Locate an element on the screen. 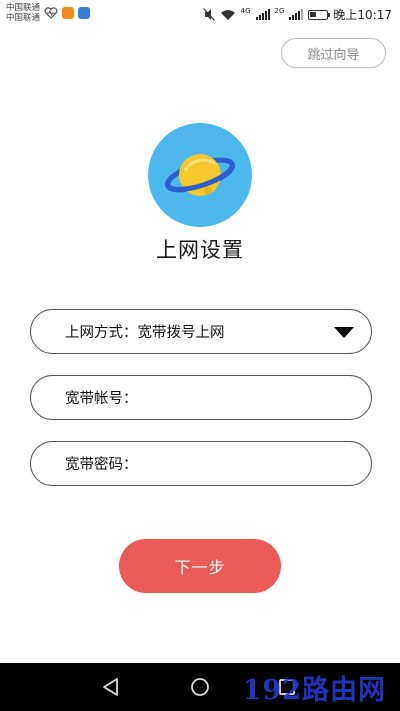 This screenshot has height=711, width=400. connection-type-label: 上网方式： is located at coordinates (101, 333).